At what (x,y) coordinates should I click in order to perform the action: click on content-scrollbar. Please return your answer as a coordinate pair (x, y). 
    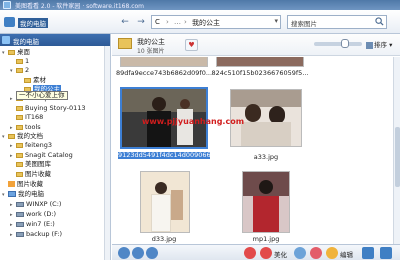
    Looking at the image, I should click on (396, 150).